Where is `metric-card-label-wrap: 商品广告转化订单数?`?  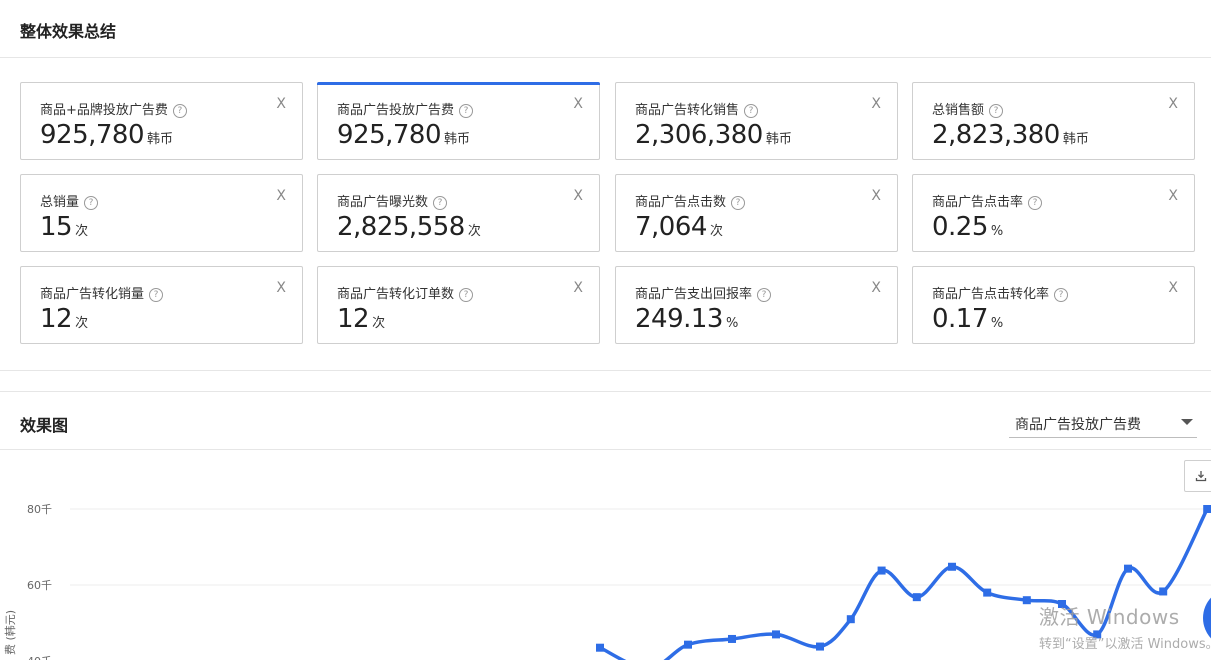
metric-card-label-wrap: 商品广告转化订单数? is located at coordinates (405, 292).